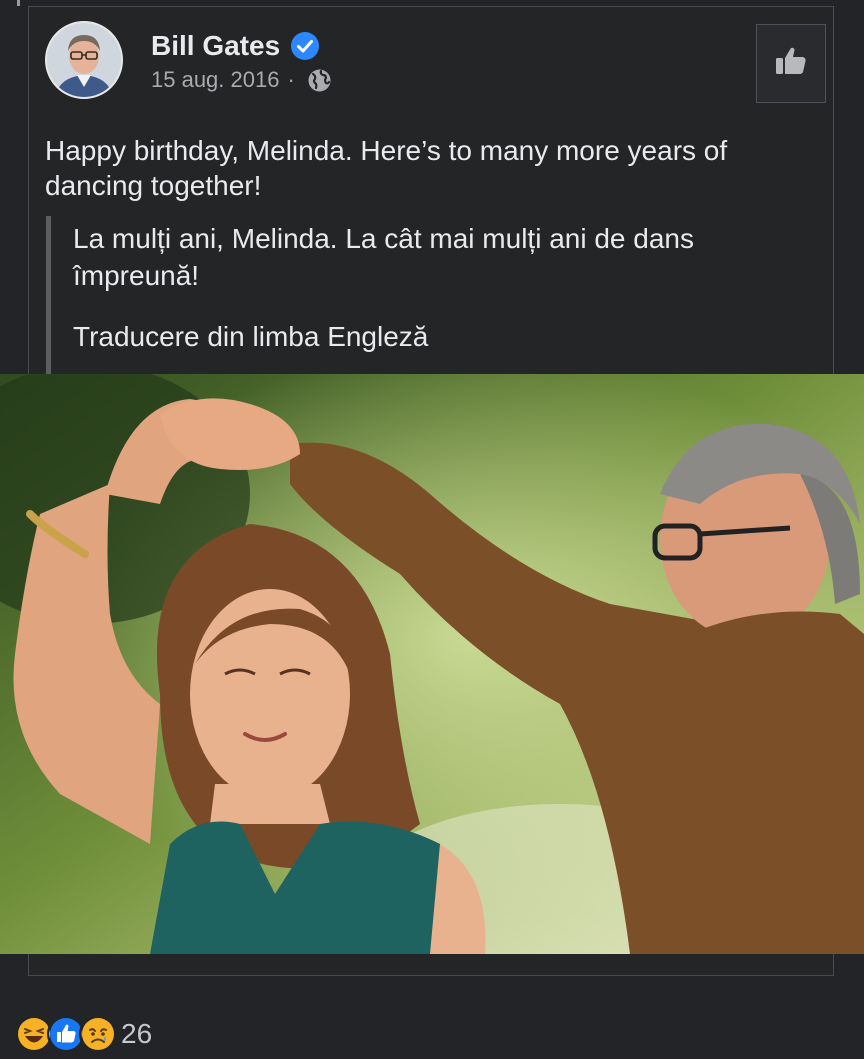  What do you see at coordinates (250, 336) in the screenshot?
I see `translation-source: Traducere din limba Engleză` at bounding box center [250, 336].